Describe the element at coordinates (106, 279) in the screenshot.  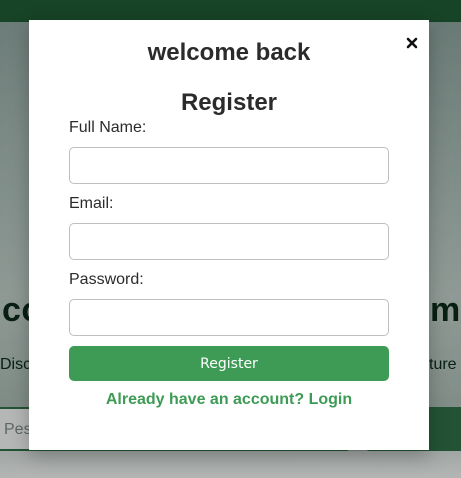
I see `password-label: Password:` at that location.